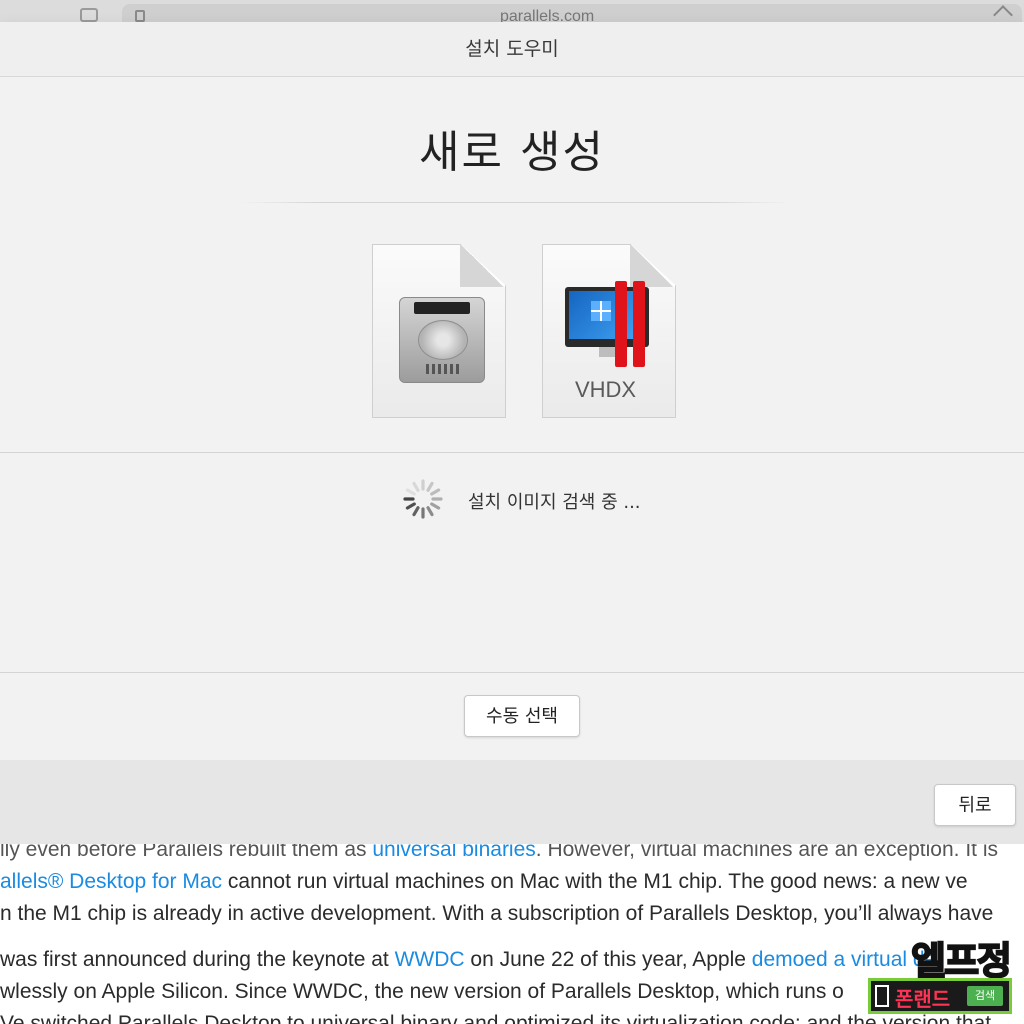 This screenshot has width=1024, height=1024. What do you see at coordinates (621, 324) in the screenshot?
I see `parallels-logo-icon` at bounding box center [621, 324].